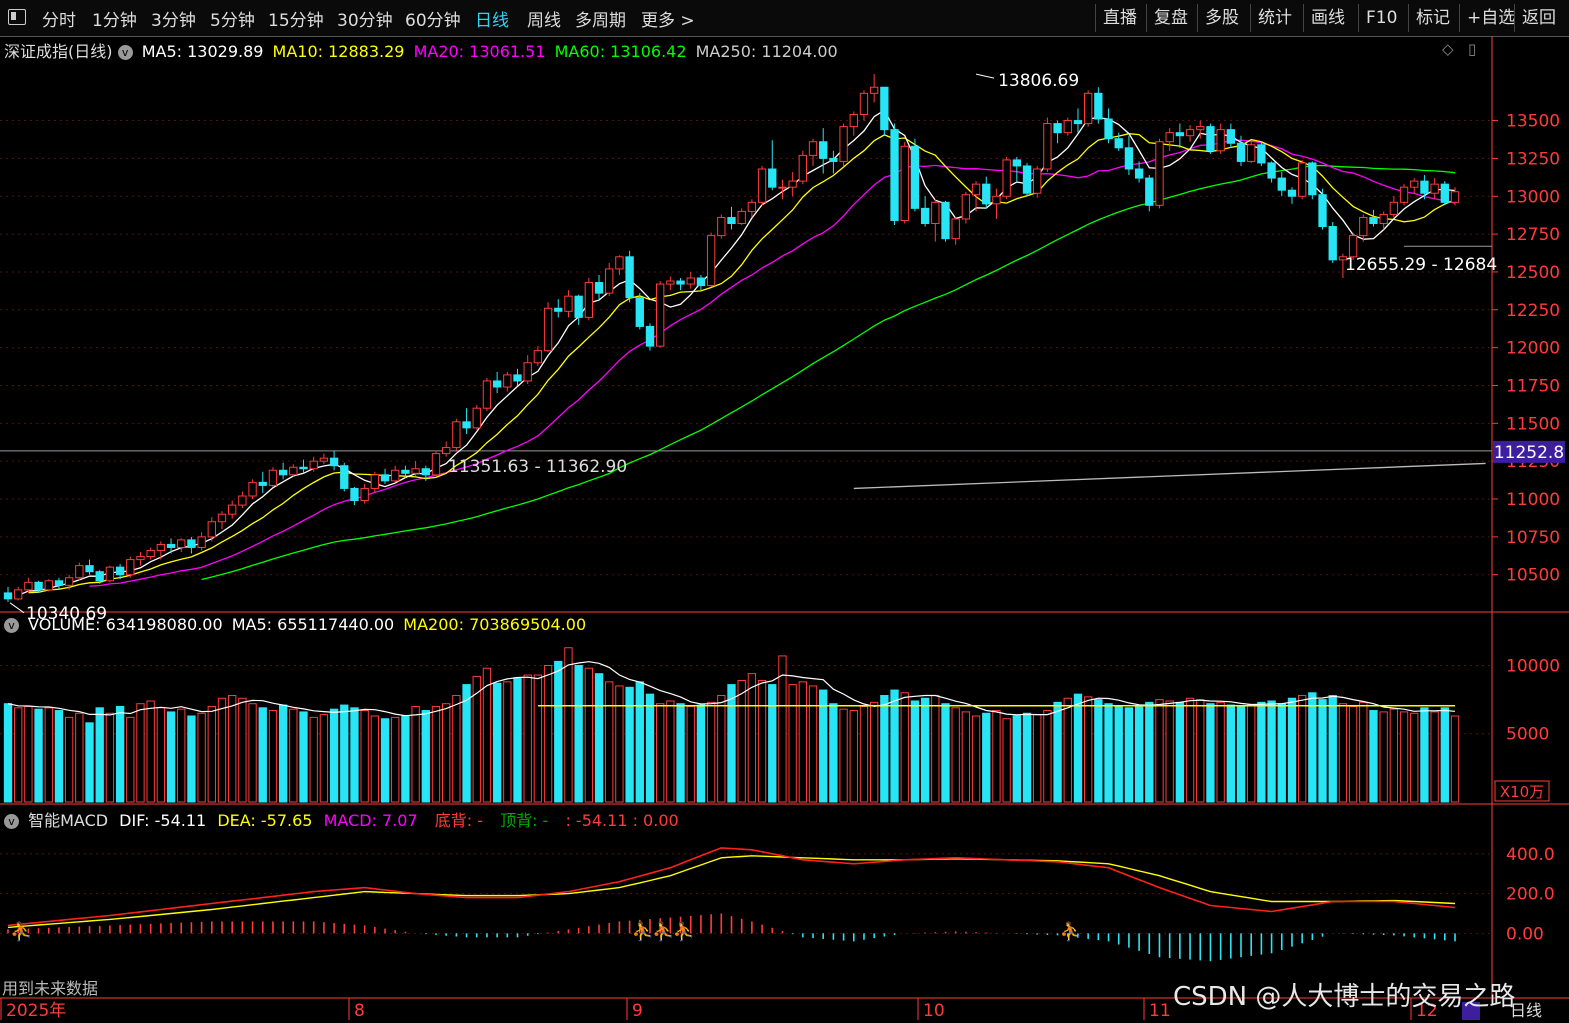  What do you see at coordinates (1472, 49) in the screenshot?
I see `window-icon: ▯` at bounding box center [1472, 49].